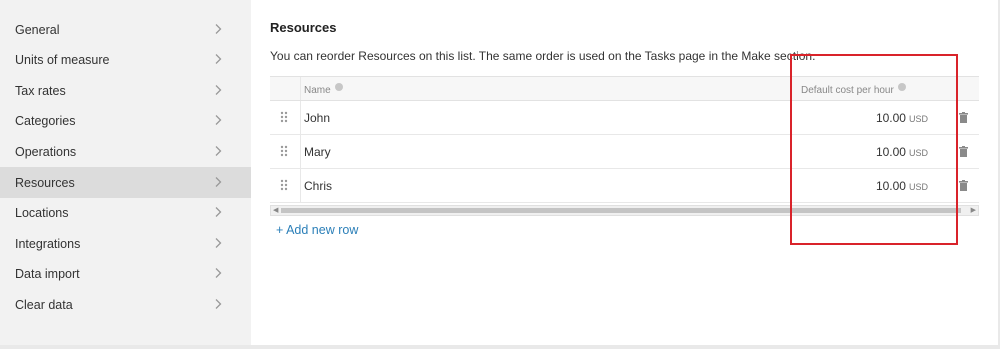  I want to click on sidebar-item-label: General, so click(37, 29).